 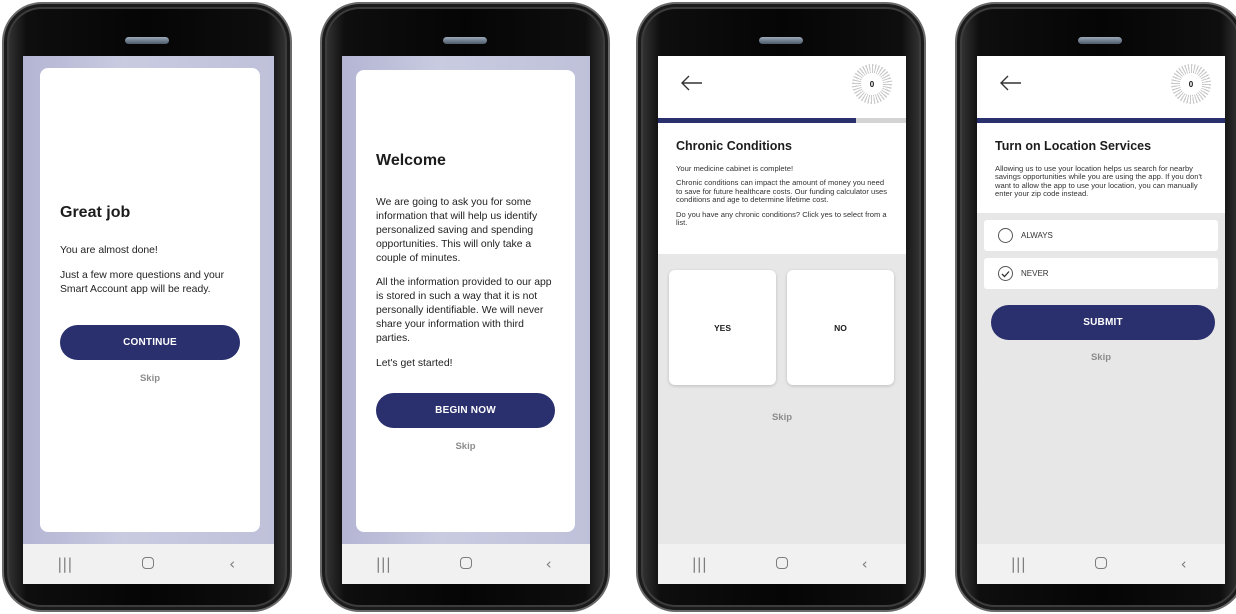 I want to click on body-text: Let's get started!, so click(x=414, y=363).